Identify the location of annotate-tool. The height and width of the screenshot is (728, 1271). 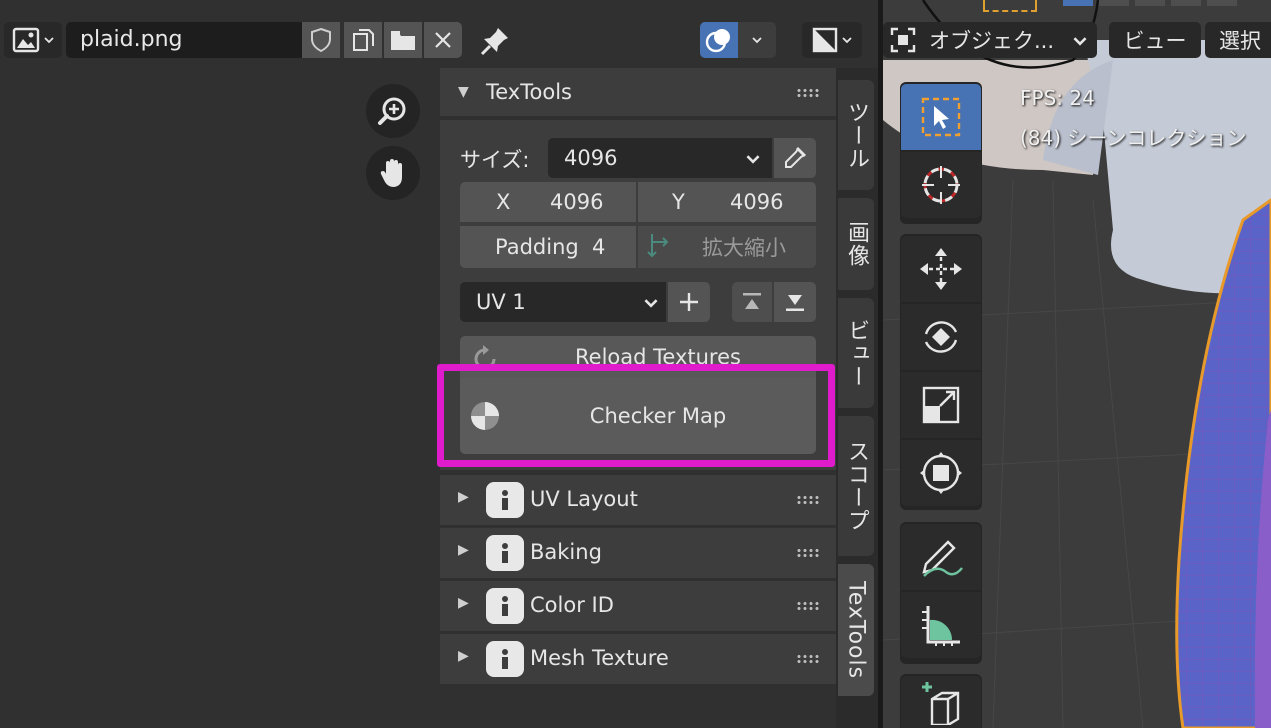
(941, 557).